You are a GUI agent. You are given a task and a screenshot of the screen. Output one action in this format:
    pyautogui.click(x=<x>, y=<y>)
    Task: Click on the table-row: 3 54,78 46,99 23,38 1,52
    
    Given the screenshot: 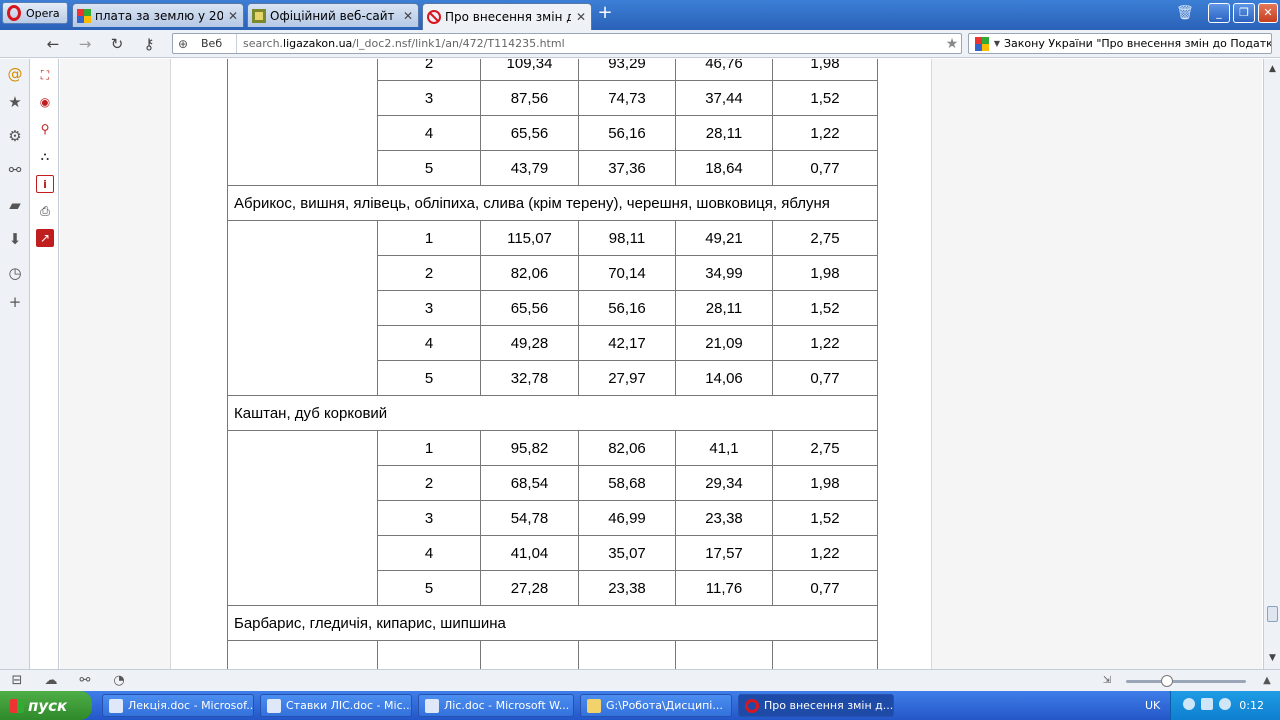 What is the action you would take?
    pyautogui.click(x=552, y=518)
    